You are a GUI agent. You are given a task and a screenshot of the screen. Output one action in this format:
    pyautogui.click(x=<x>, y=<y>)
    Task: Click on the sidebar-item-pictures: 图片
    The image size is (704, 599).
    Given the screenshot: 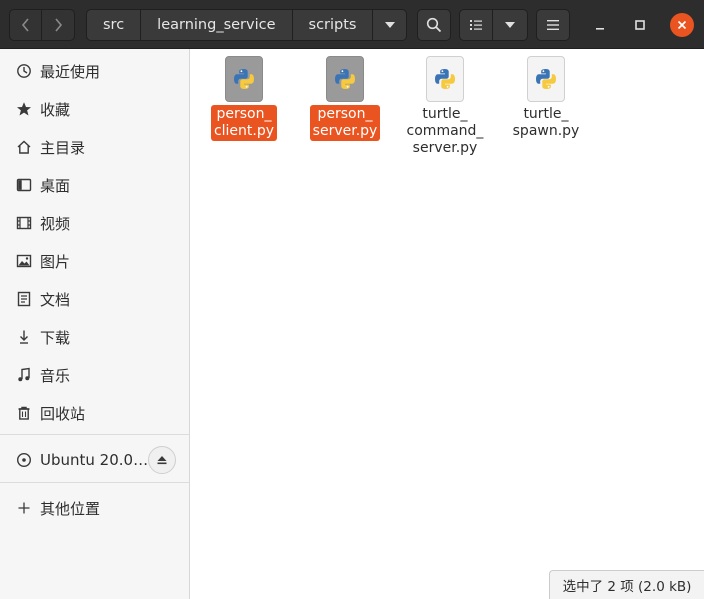 What is the action you would take?
    pyautogui.click(x=94, y=261)
    